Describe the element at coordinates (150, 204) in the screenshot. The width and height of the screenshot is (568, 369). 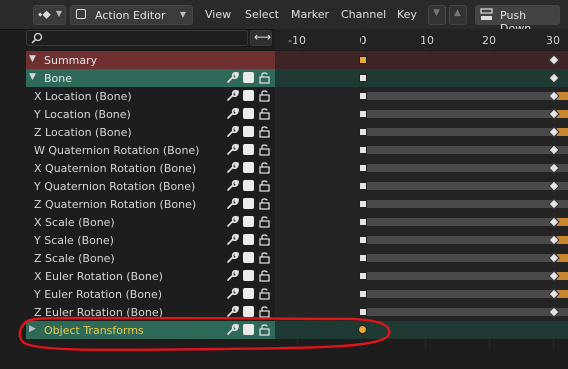
I see `fcurve-channel: Z Quaternion Rotation (Bone)` at that location.